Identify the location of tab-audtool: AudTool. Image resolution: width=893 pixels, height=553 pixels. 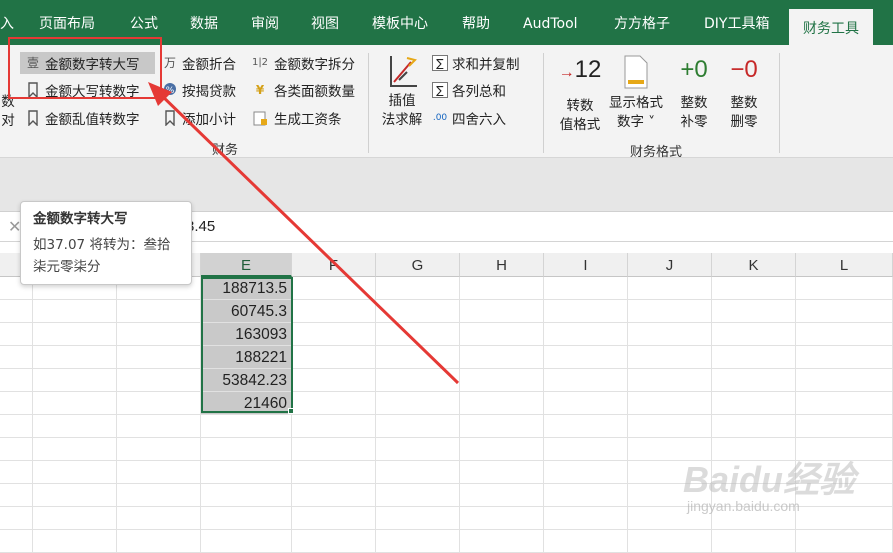
(550, 22).